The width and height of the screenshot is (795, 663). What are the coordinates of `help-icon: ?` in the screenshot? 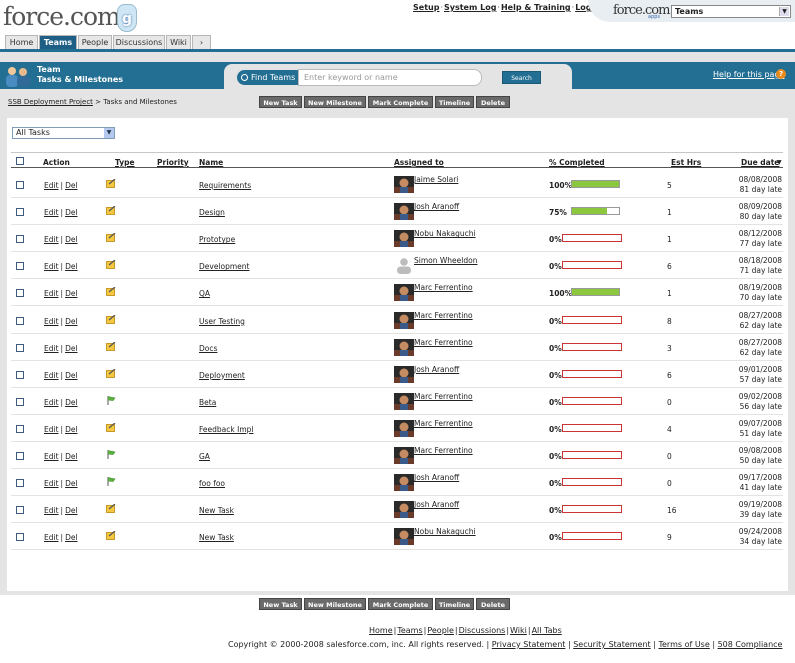 It's located at (781, 74).